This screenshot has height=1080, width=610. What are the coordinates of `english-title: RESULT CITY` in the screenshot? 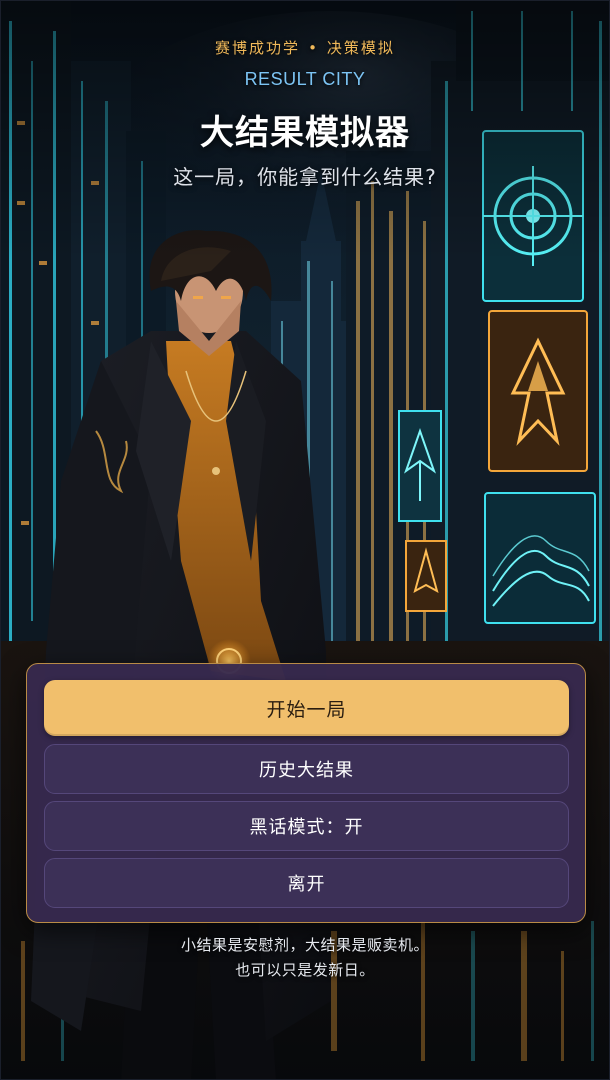 It's located at (305, 79).